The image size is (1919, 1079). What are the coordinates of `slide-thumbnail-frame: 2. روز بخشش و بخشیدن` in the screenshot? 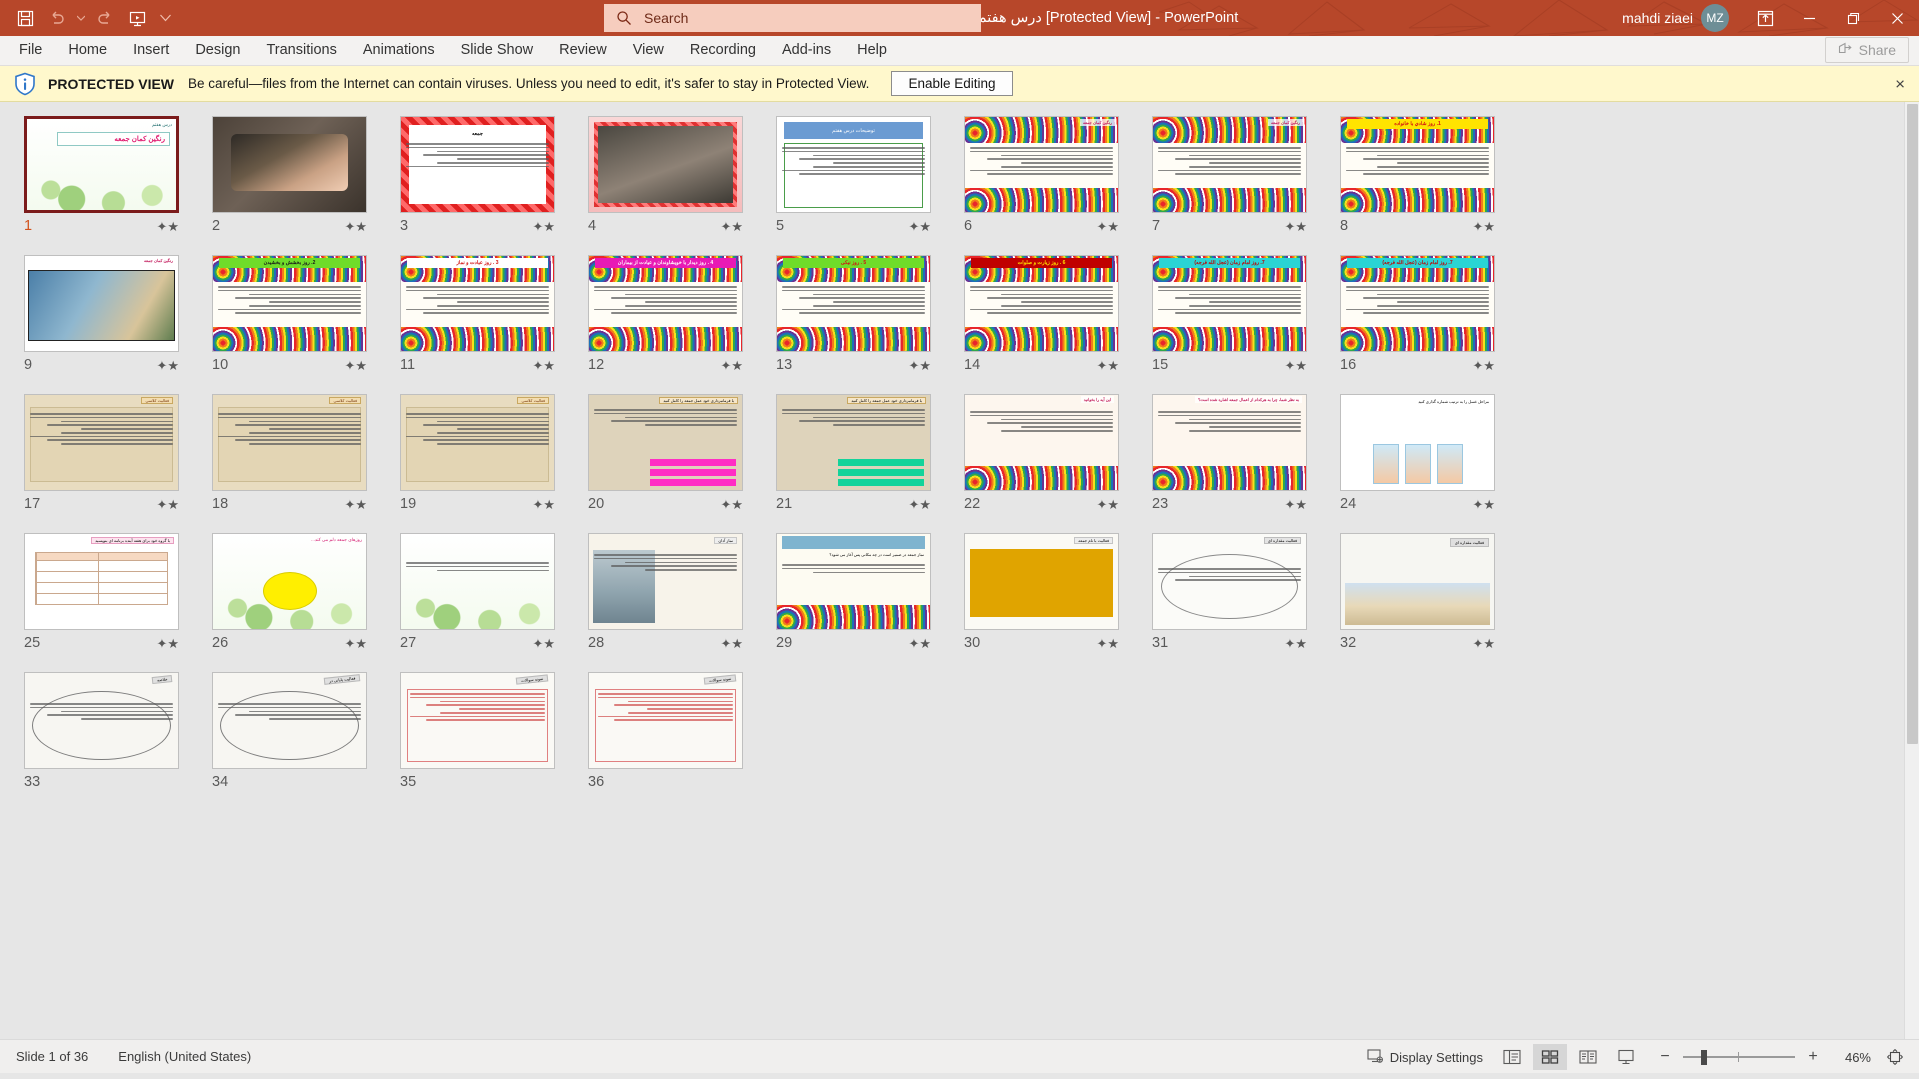 It's located at (289, 303).